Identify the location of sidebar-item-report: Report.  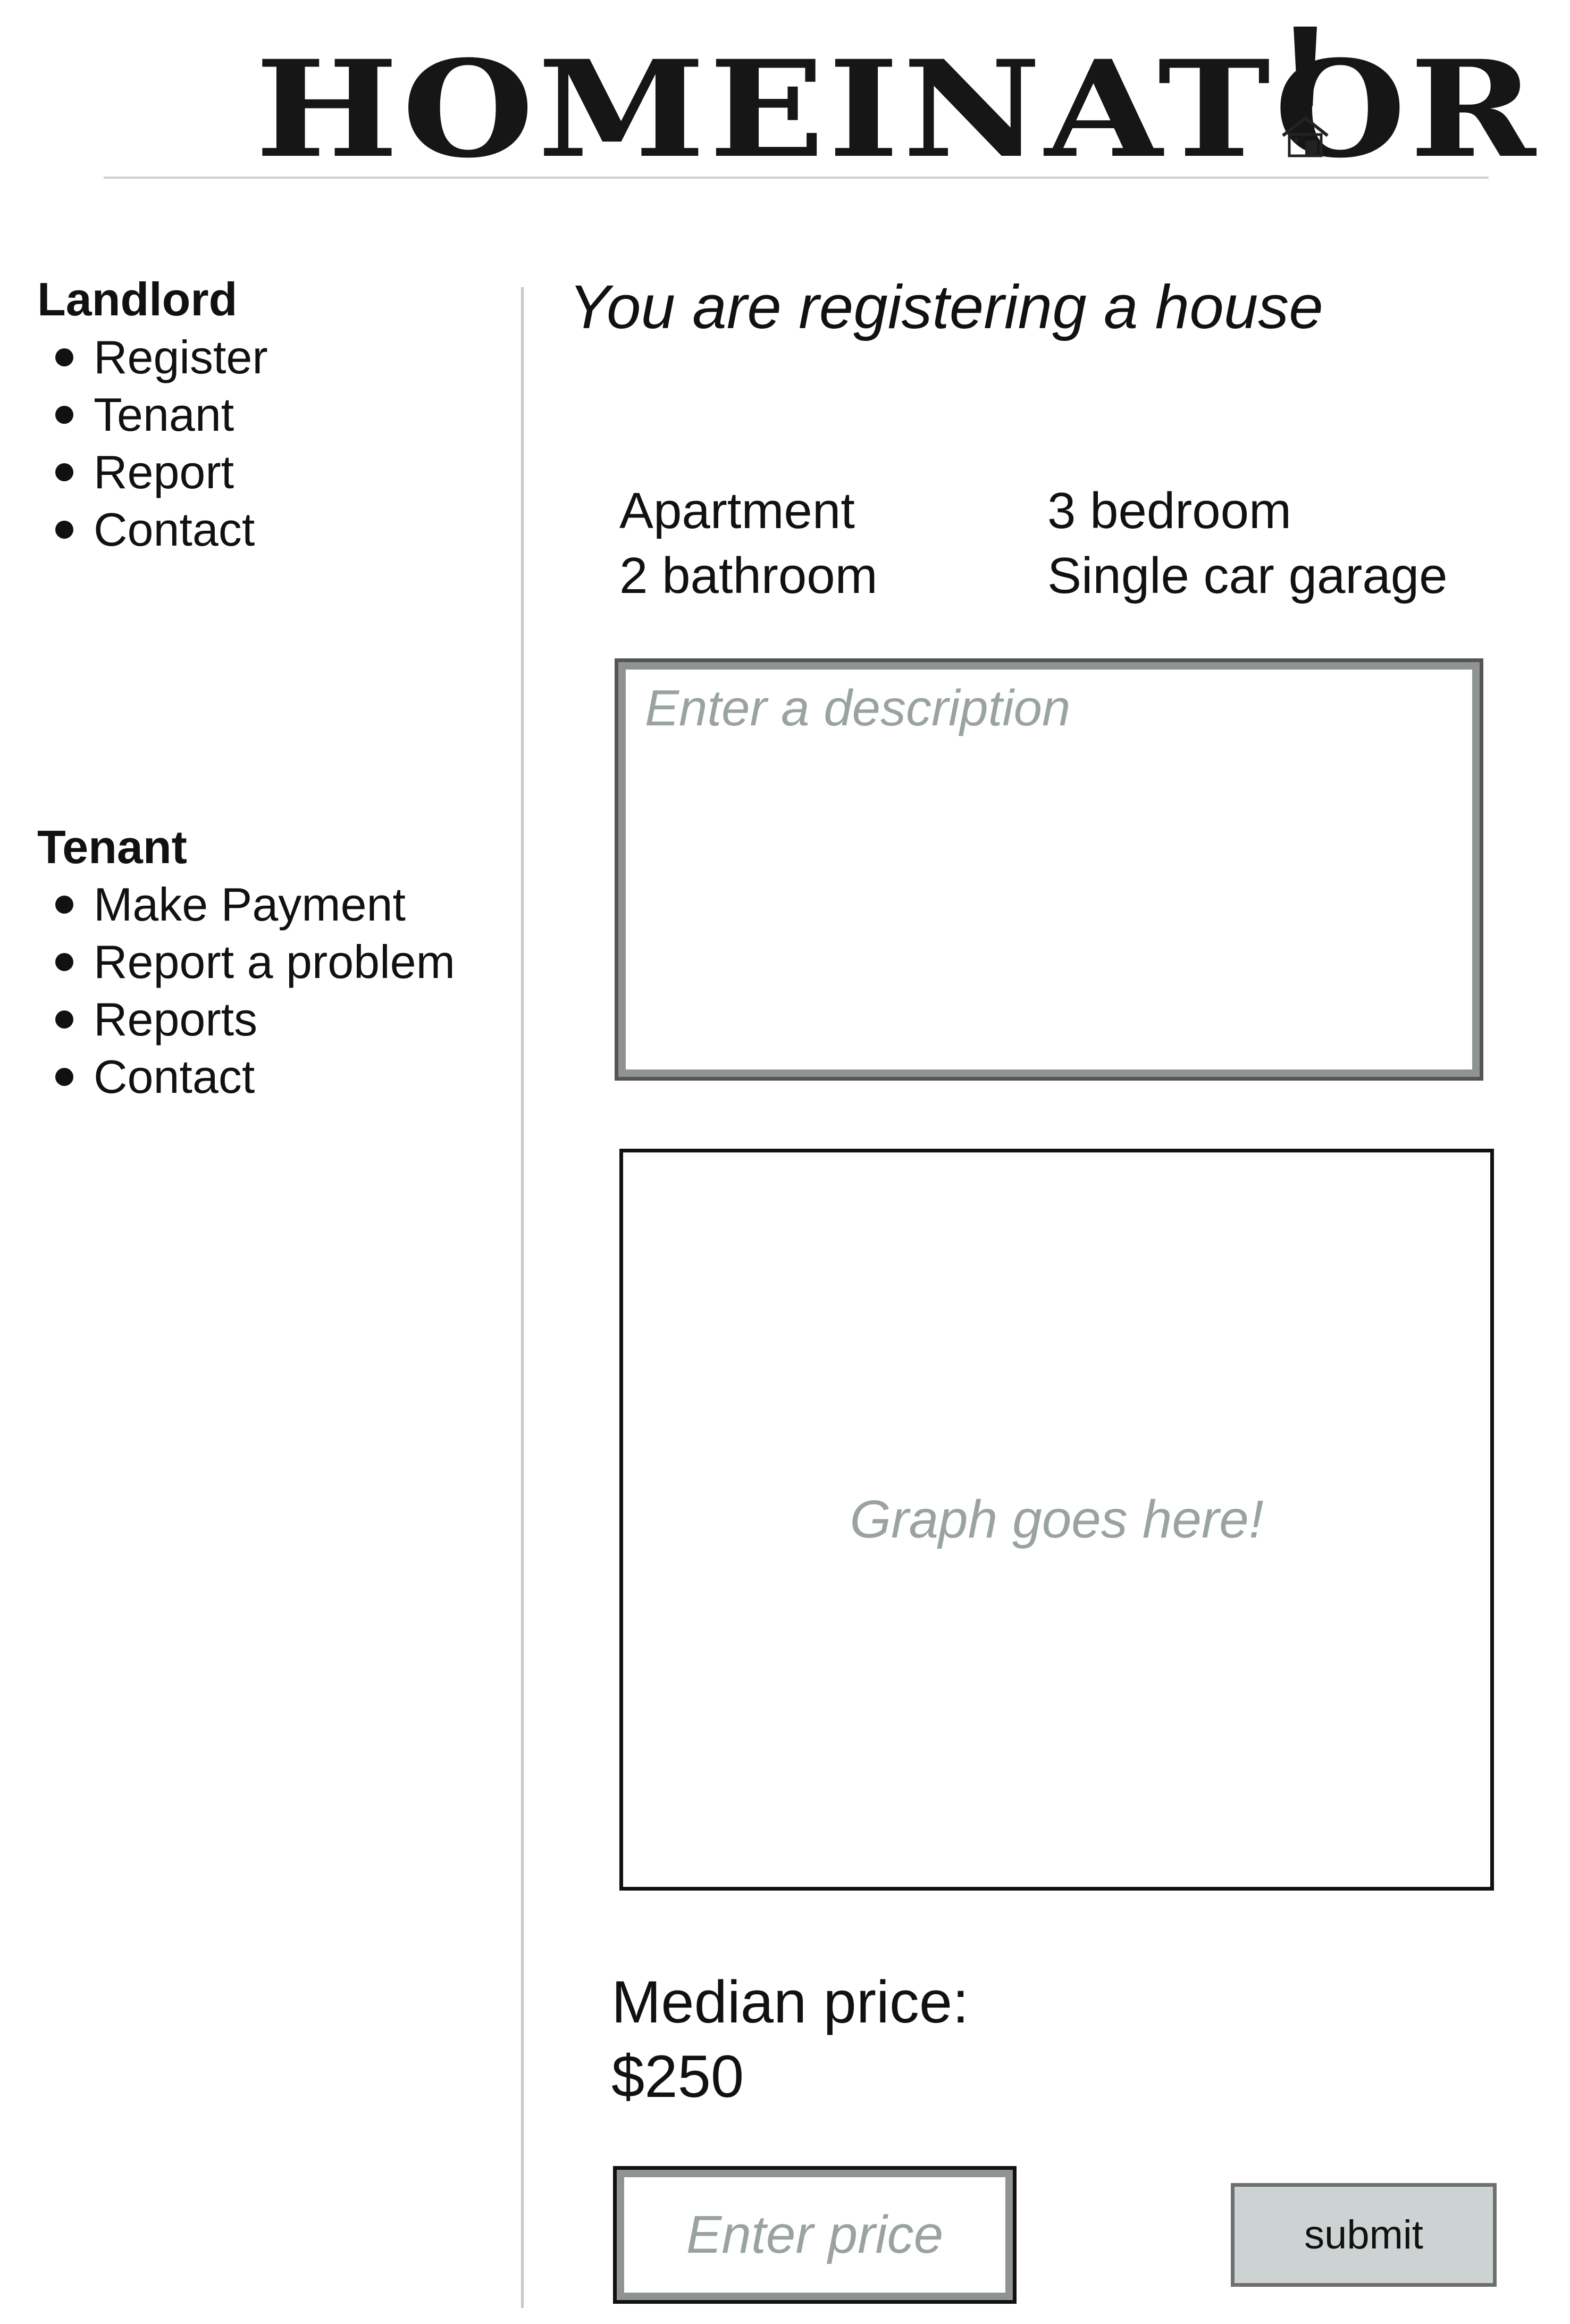
(280, 472).